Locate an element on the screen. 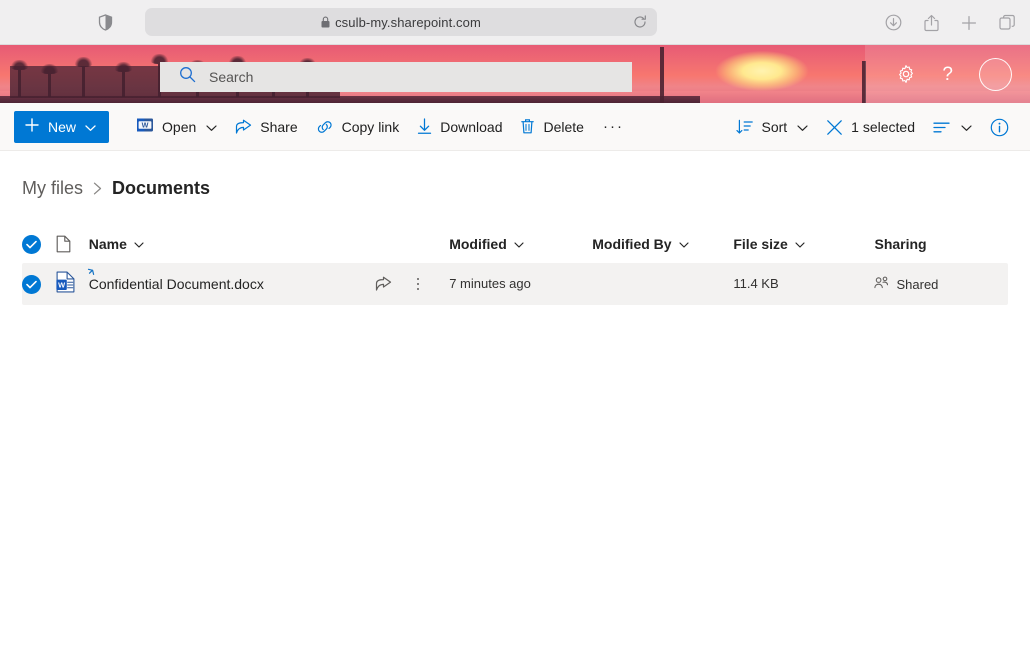 Image resolution: width=1030 pixels, height=659 pixels. row-sharing-cell: Shared is located at coordinates (941, 284).